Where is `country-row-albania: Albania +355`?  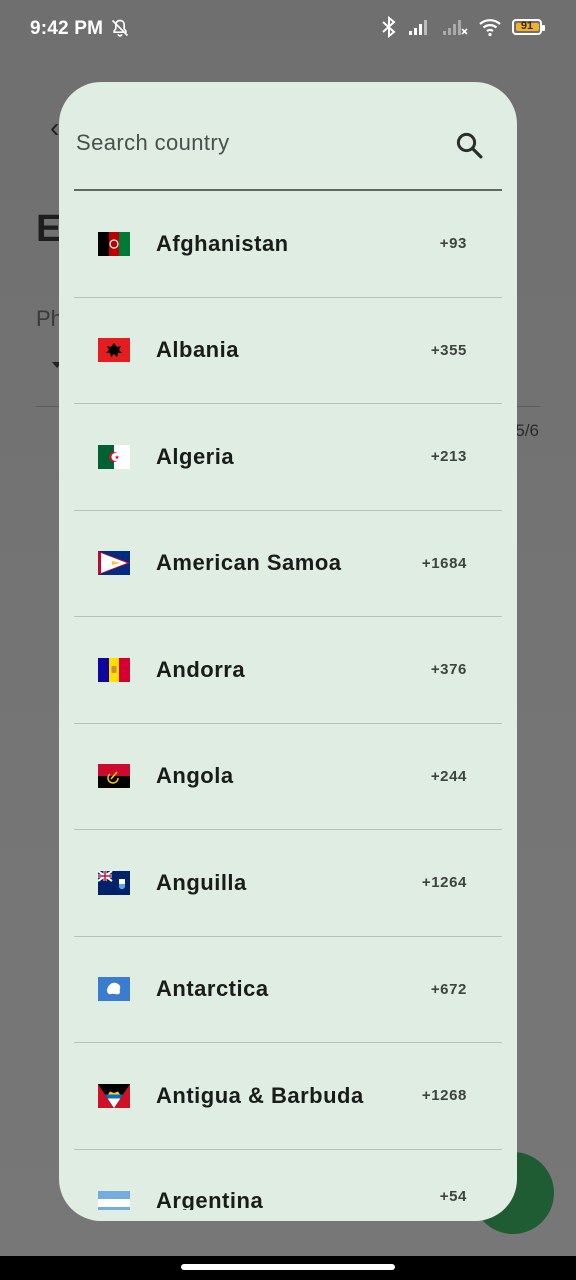
country-row-albania: Albania +355 is located at coordinates (288, 351).